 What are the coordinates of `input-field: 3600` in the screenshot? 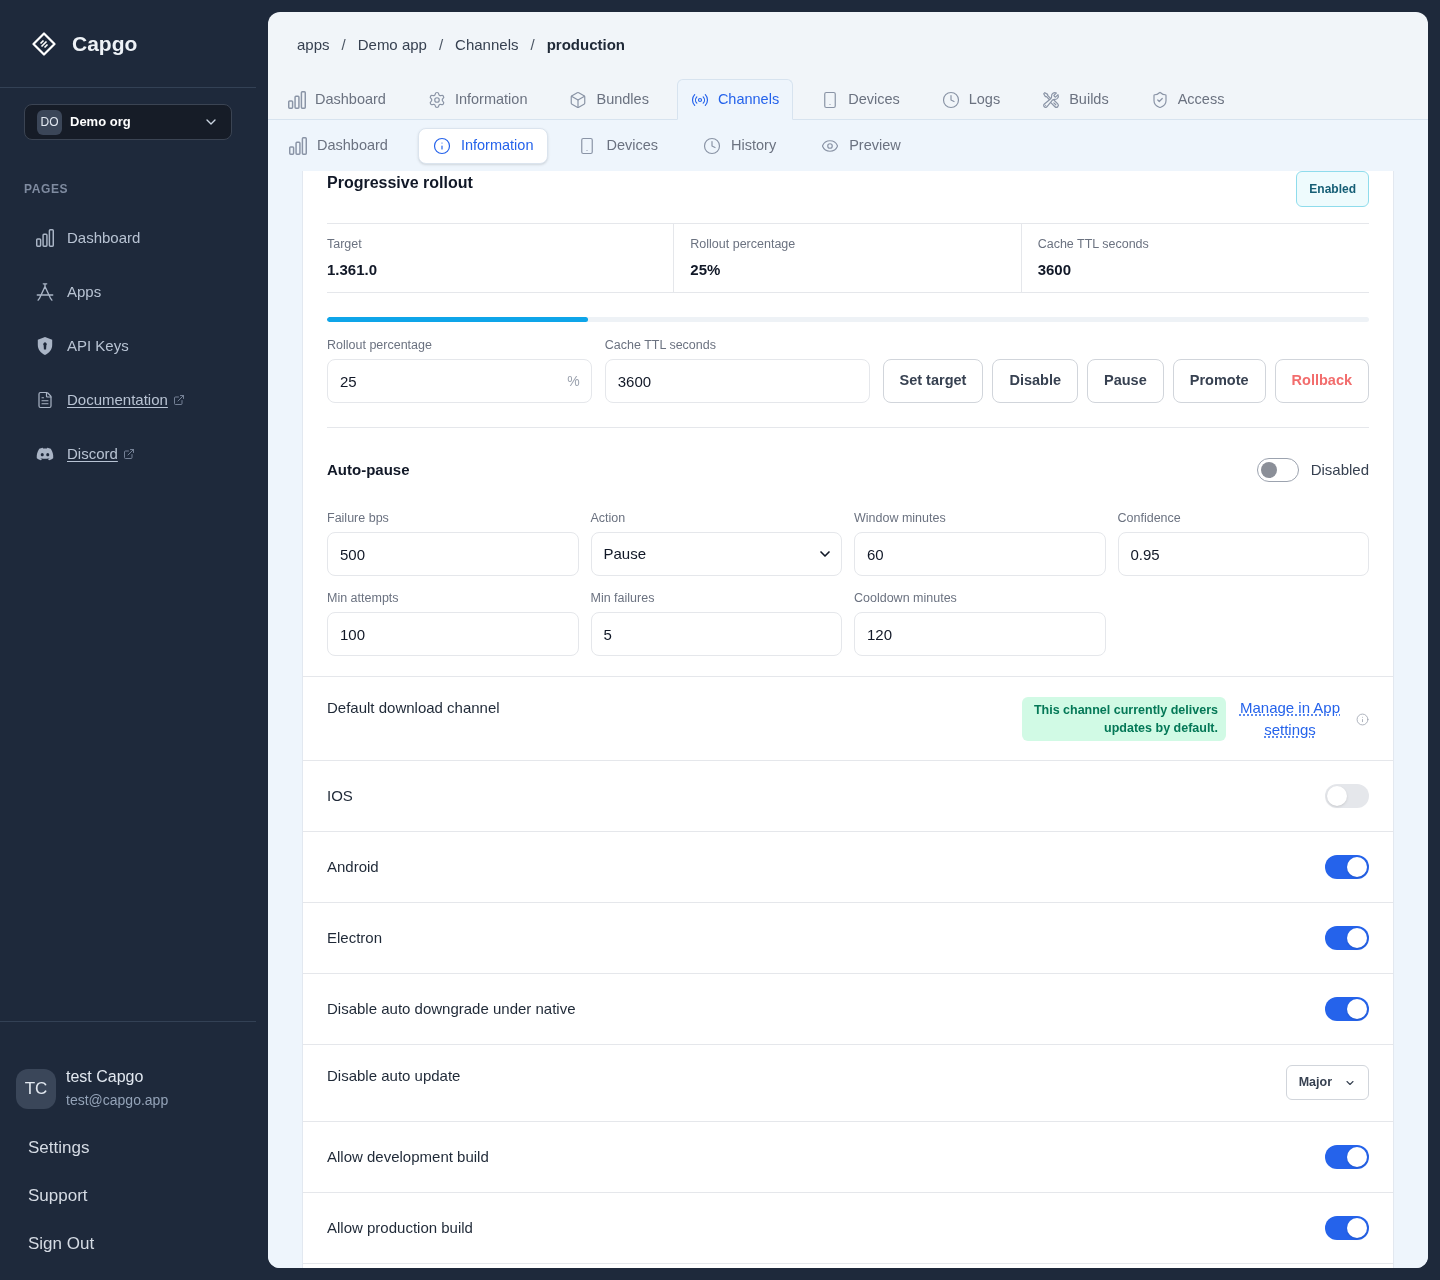 It's located at (737, 381).